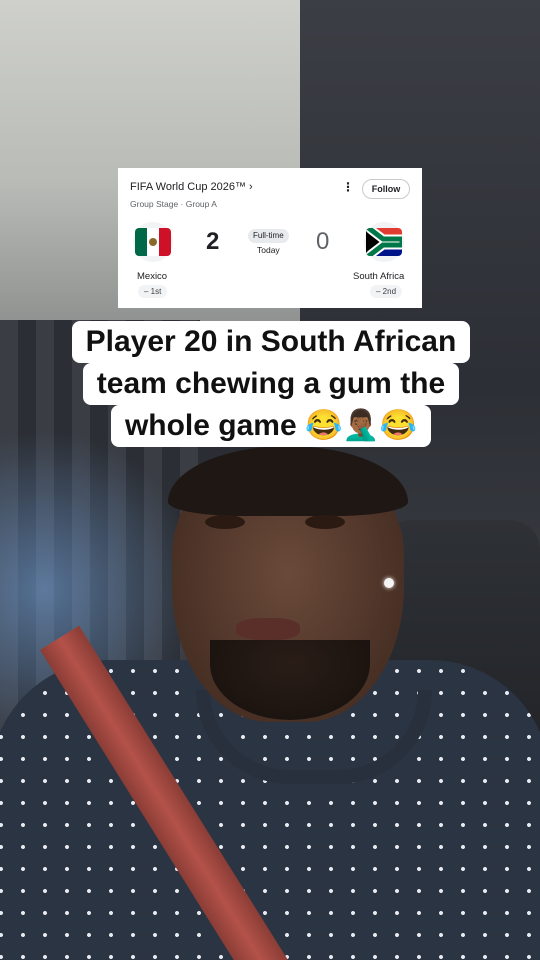 The width and height of the screenshot is (540, 960). Describe the element at coordinates (152, 276) in the screenshot. I see `home-team-name: Mexico` at that location.